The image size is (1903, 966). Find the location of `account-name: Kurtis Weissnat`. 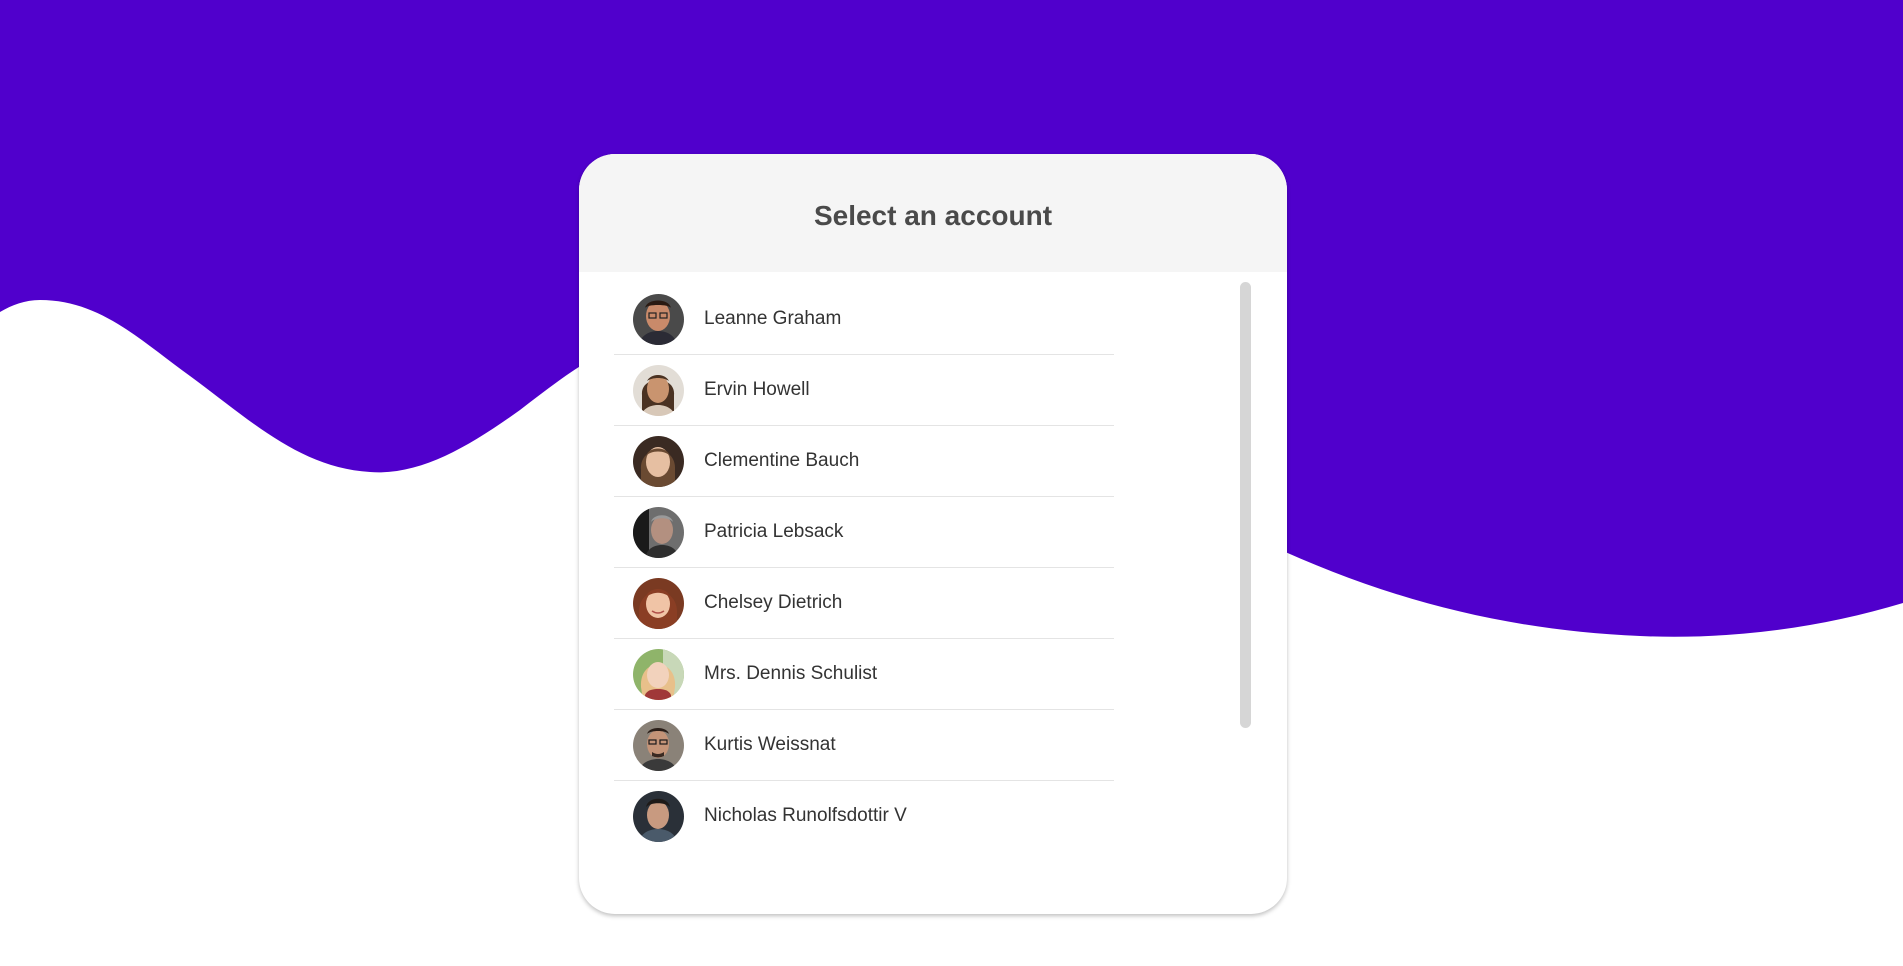

account-name: Kurtis Weissnat is located at coordinates (770, 744).